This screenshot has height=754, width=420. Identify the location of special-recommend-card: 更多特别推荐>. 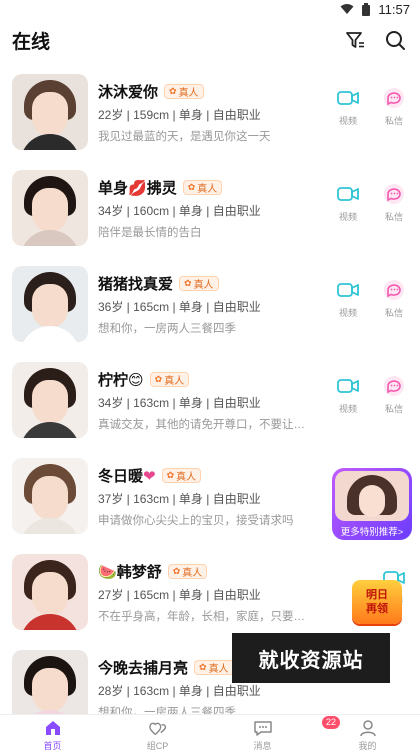
(372, 504).